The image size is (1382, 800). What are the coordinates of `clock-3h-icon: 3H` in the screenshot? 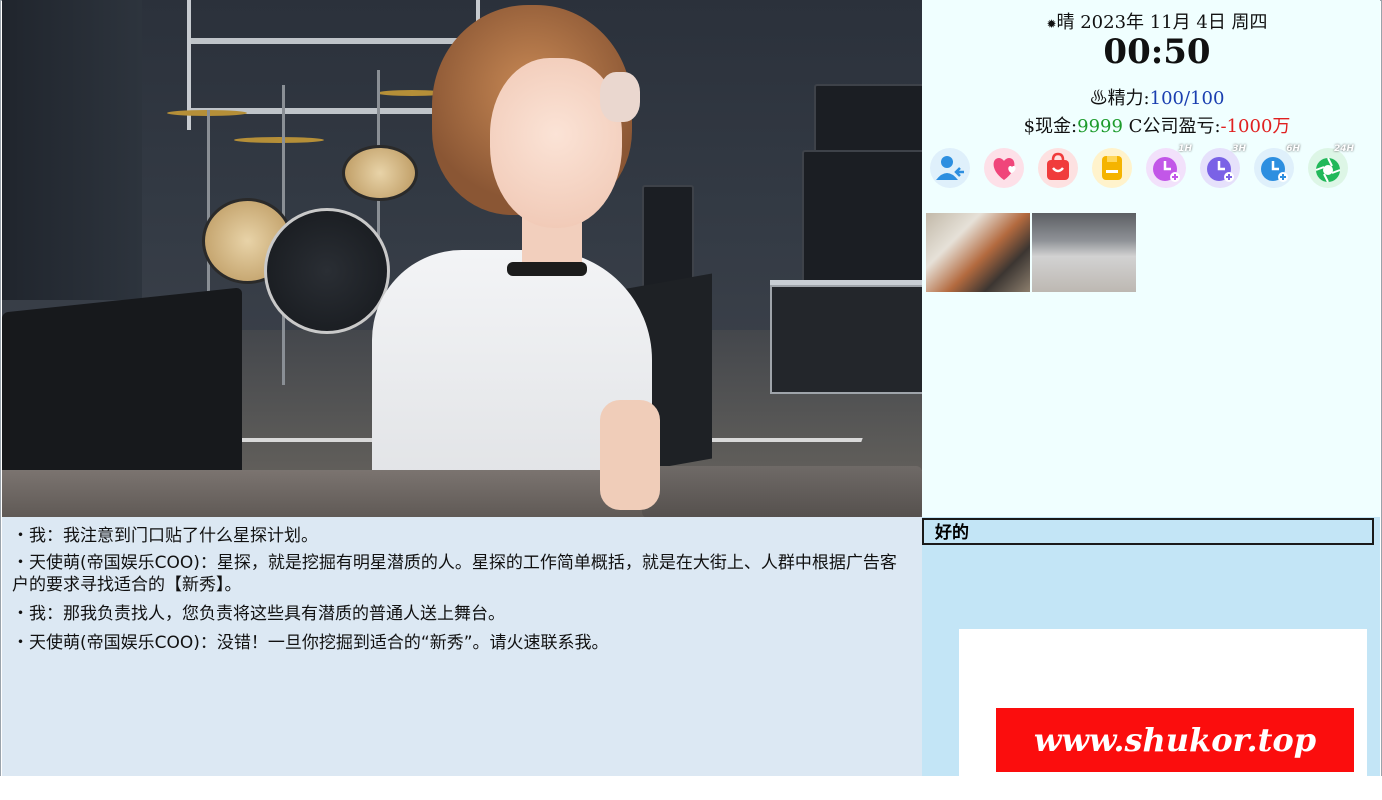 It's located at (1223, 166).